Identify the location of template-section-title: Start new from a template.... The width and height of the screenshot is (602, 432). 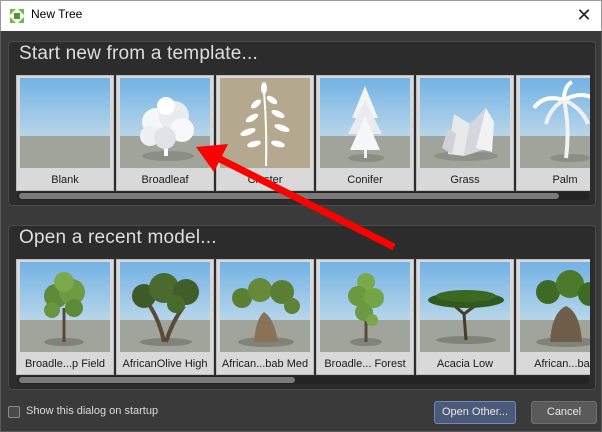
(138, 53).